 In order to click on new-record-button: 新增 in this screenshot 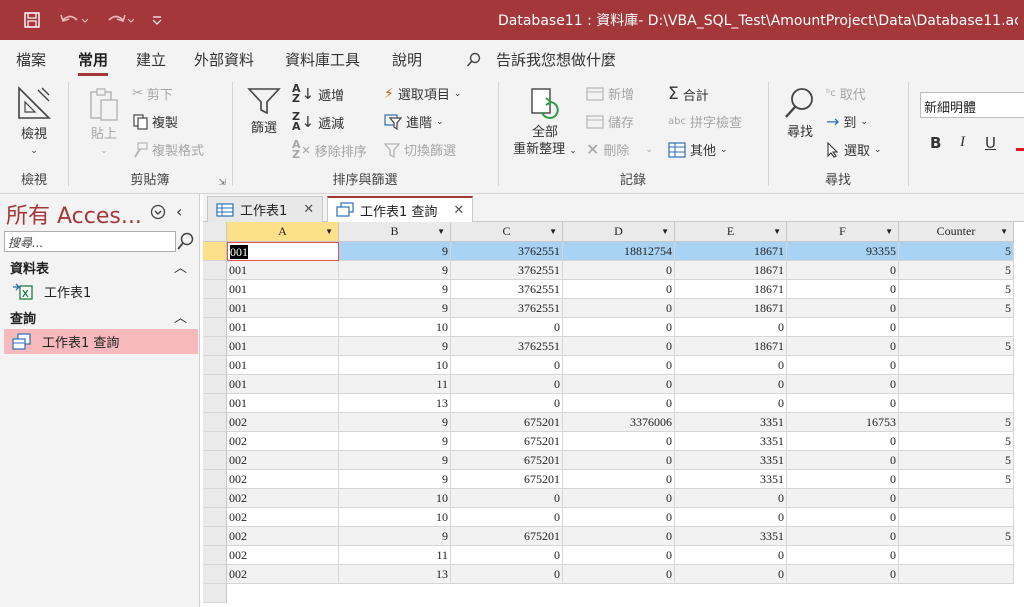, I will do `click(610, 93)`.